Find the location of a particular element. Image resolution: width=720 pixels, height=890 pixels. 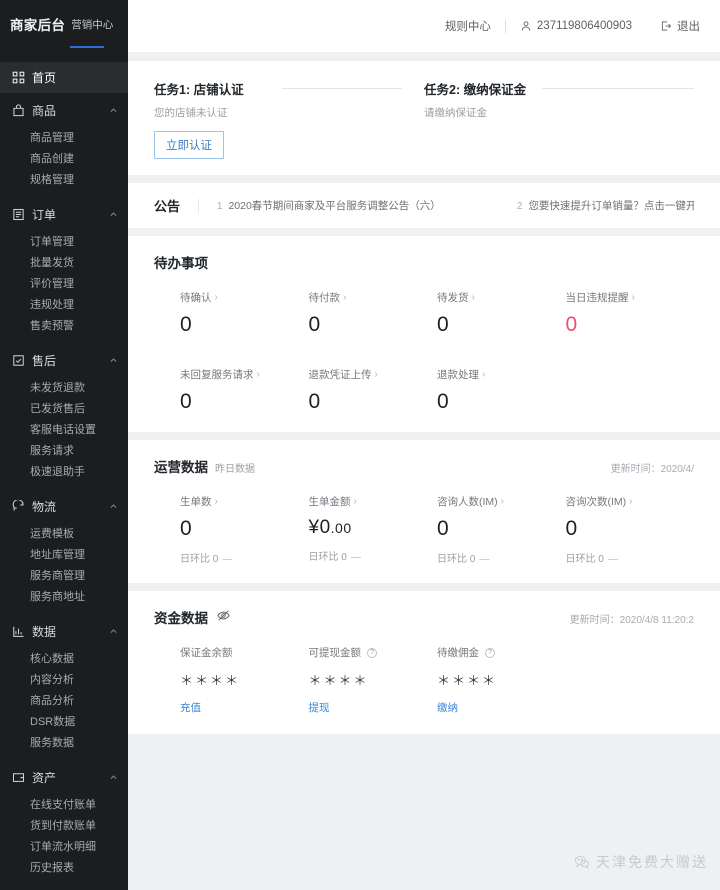

sidebar-subitem-5-2: 商品分析 is located at coordinates (64, 701).